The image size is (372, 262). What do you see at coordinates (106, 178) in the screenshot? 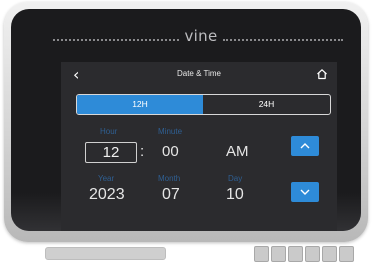
I see `year-label: Year` at bounding box center [106, 178].